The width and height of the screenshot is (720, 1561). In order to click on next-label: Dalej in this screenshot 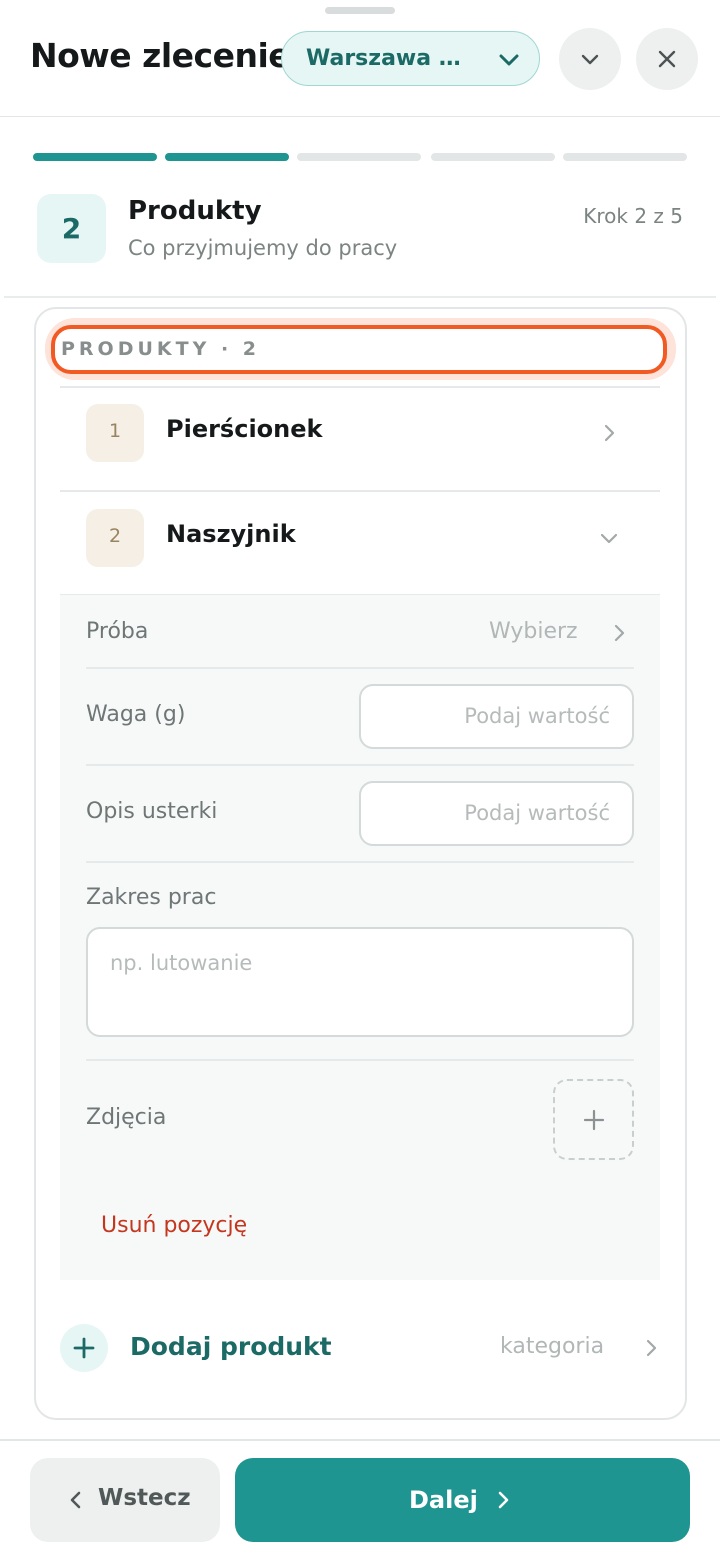, I will do `click(443, 1500)`.